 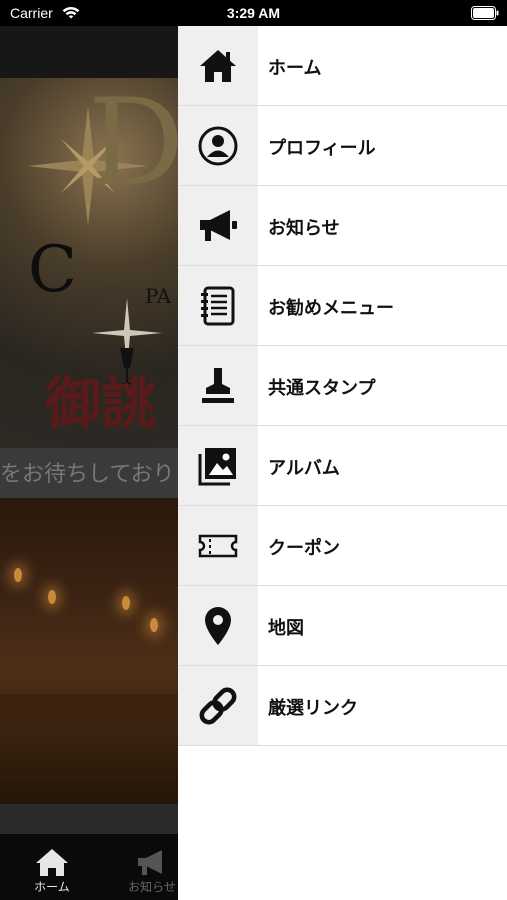 I want to click on menu-item-label: クーポン, so click(x=304, y=548).